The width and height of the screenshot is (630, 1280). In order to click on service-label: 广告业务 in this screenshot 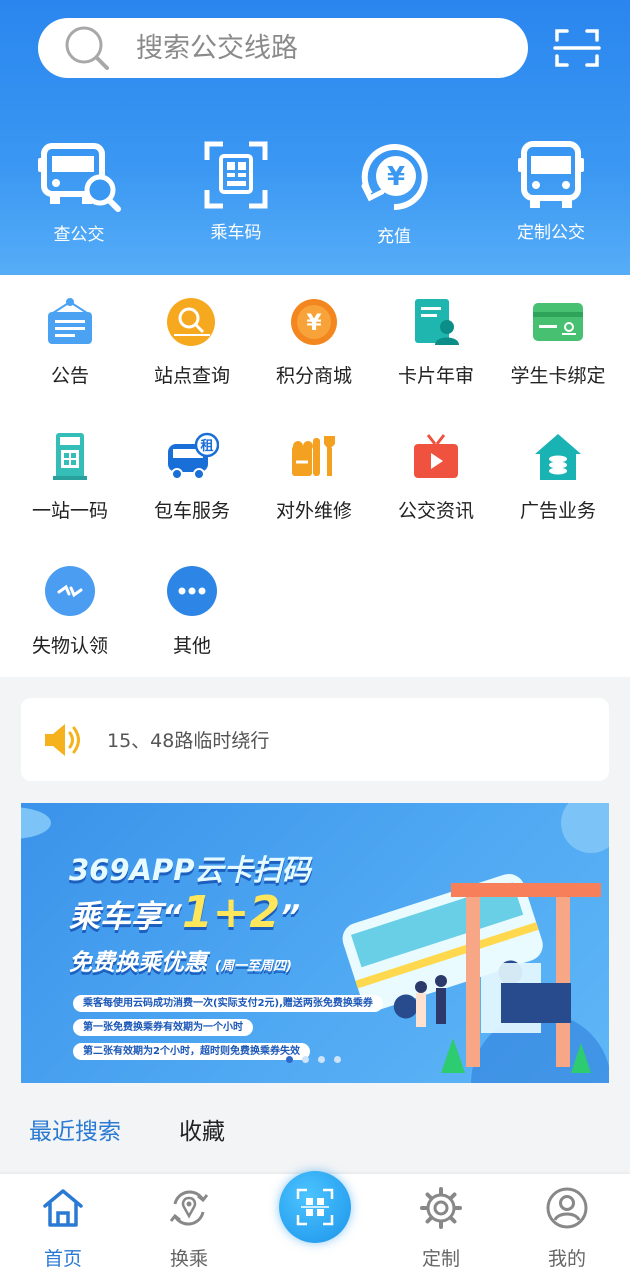, I will do `click(557, 511)`.